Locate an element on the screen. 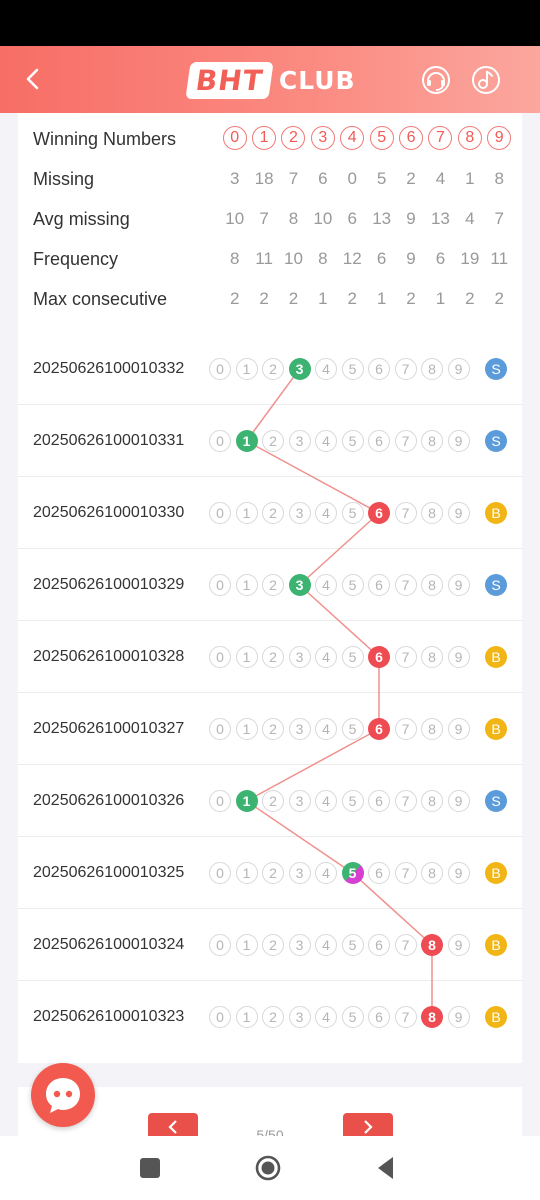 This screenshot has width=540, height=1200. draw-period-id: 20250626100010331 is located at coordinates (109, 440).